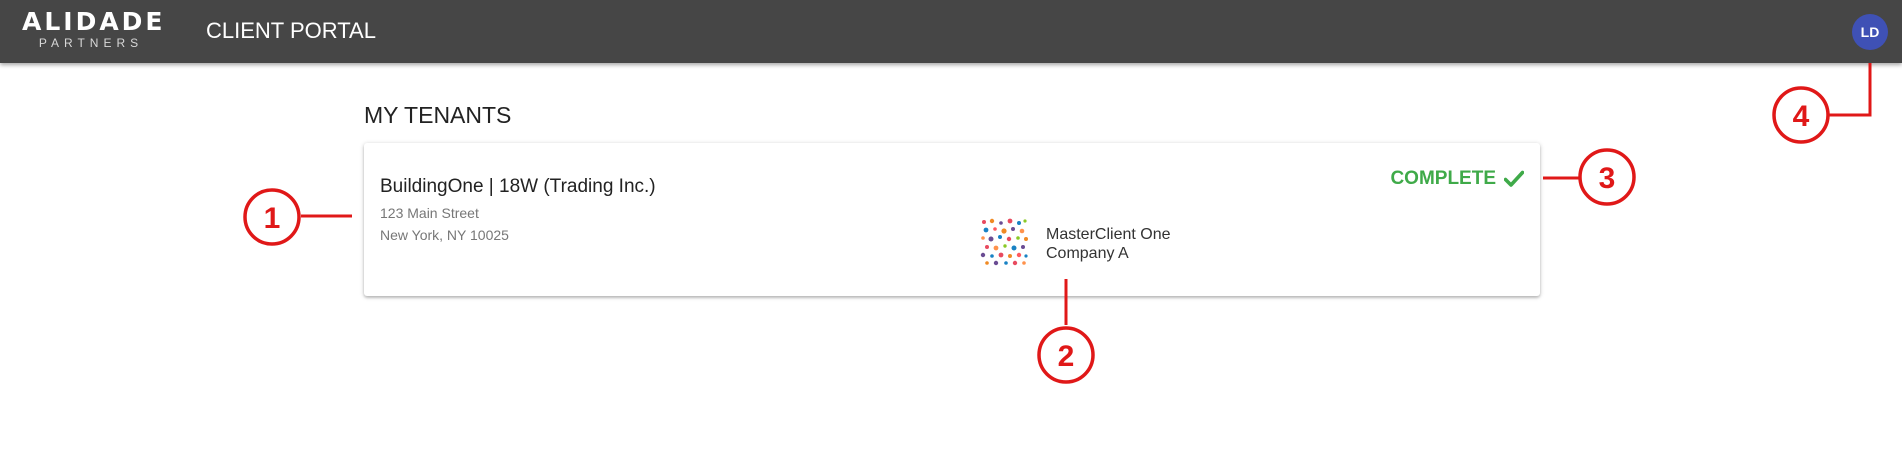 The image size is (1902, 454). What do you see at coordinates (1870, 32) in the screenshot?
I see `user-avatar: LD` at bounding box center [1870, 32].